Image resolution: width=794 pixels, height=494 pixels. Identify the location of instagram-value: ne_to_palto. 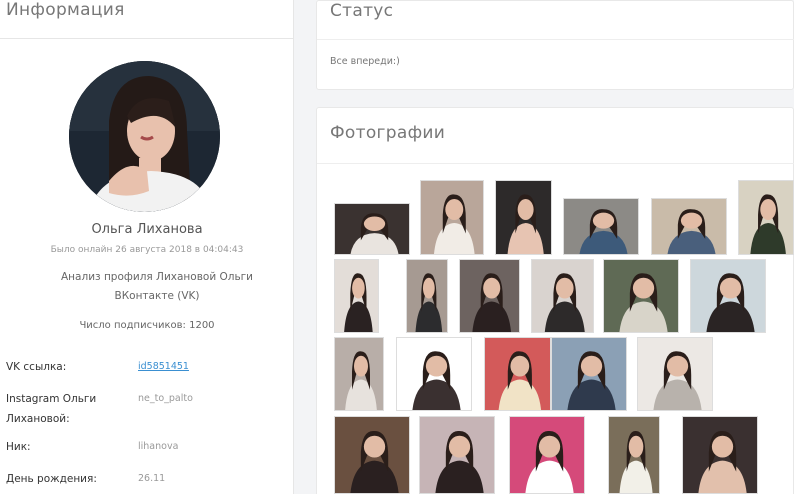
(165, 398).